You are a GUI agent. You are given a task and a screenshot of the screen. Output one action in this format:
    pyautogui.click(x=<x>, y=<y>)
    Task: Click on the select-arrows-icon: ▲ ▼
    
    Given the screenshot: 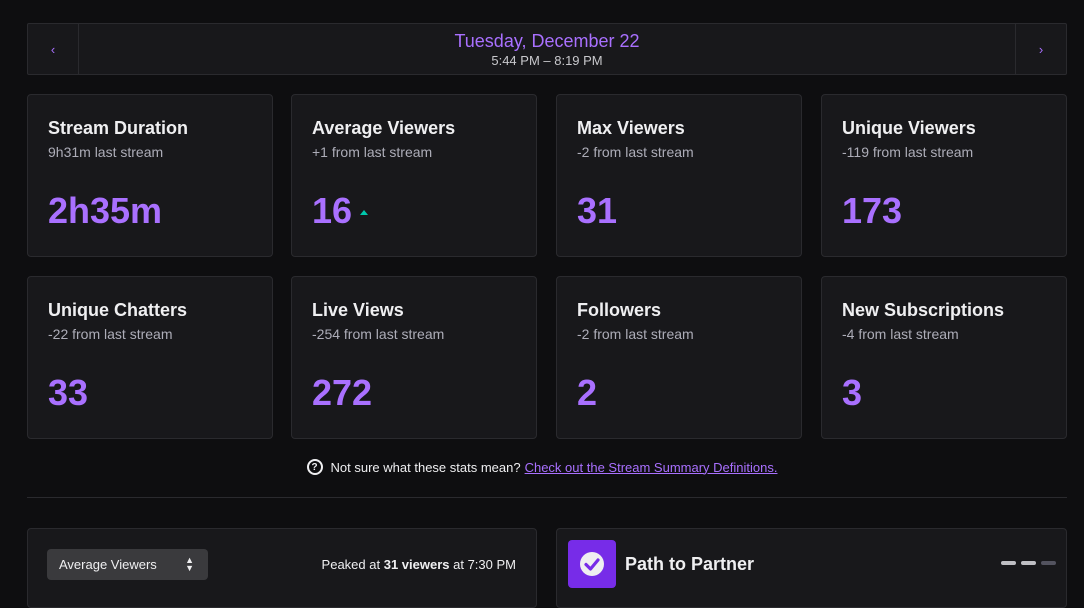 What is the action you would take?
    pyautogui.click(x=189, y=564)
    